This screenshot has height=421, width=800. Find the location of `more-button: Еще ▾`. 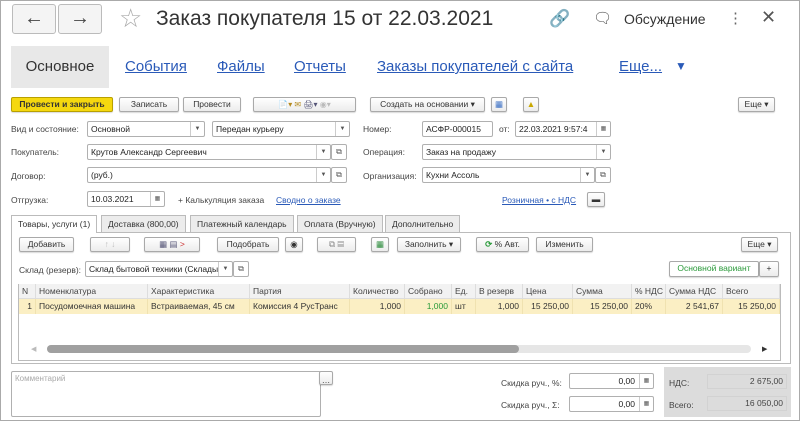

more-button: Еще ▾ is located at coordinates (756, 104).